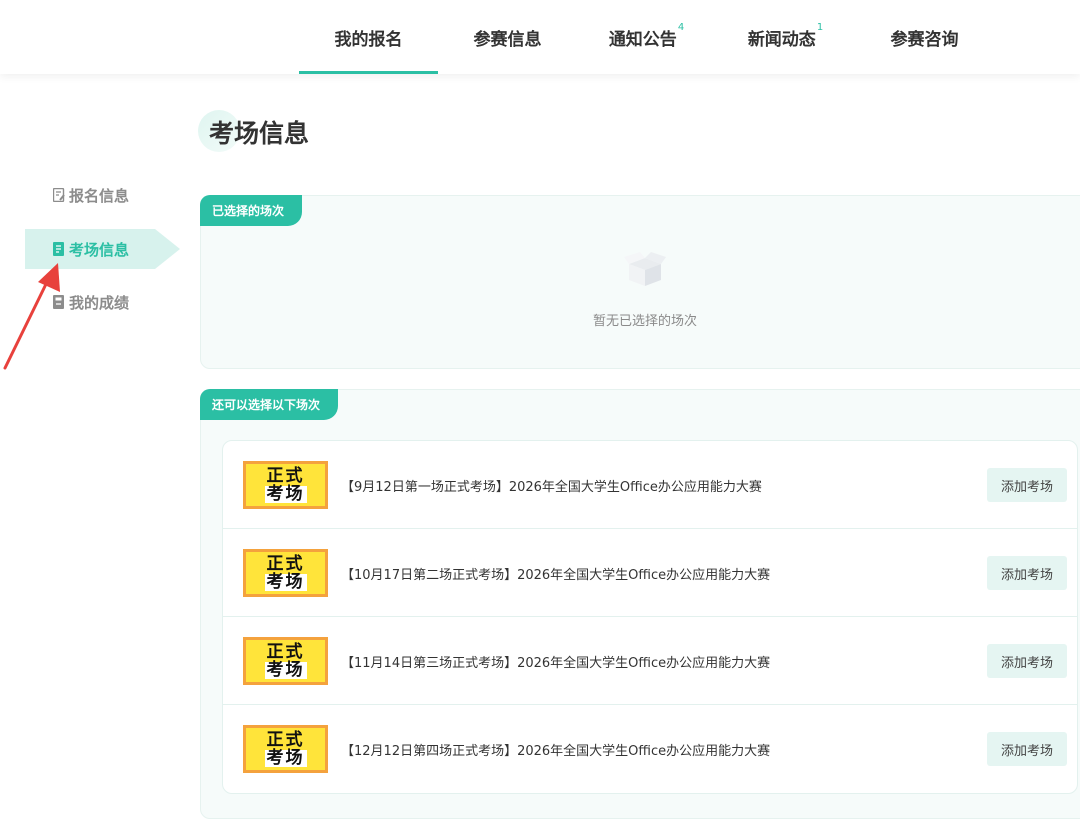  Describe the element at coordinates (644, 321) in the screenshot. I see `empty-state-text: 暂无已选择的场次` at that location.